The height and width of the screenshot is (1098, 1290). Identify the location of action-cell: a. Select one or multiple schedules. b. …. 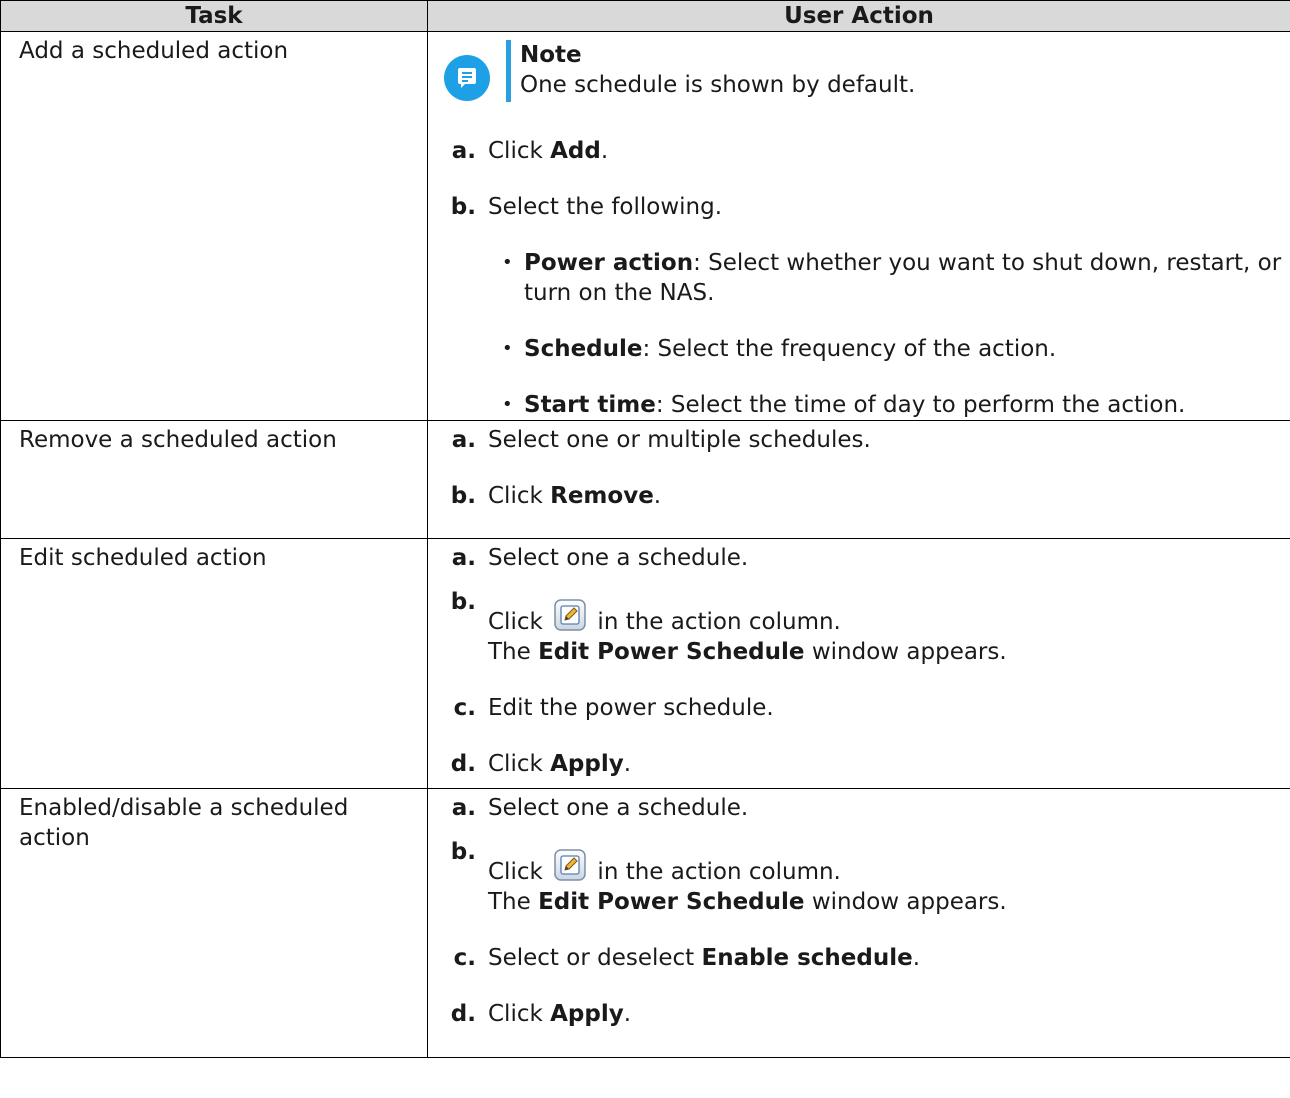
(858, 479).